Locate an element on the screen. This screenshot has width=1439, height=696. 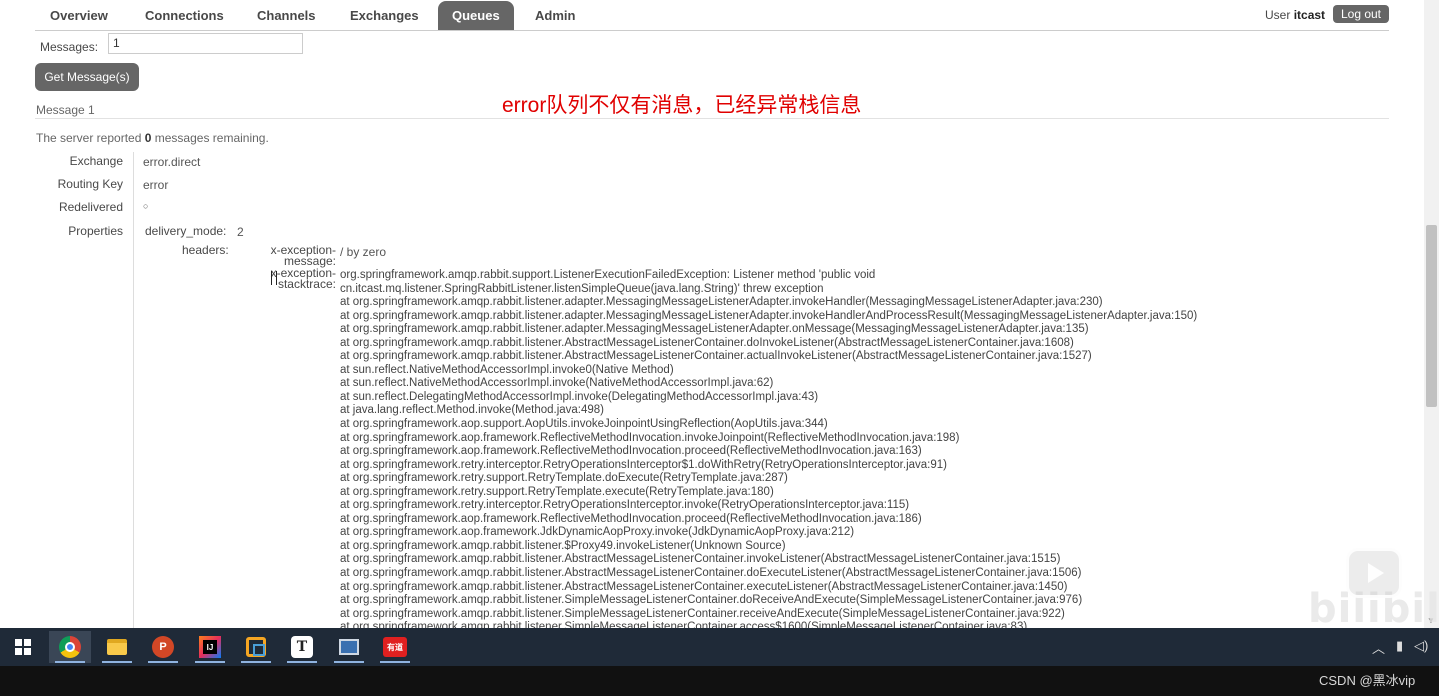
routing-key-label: Routing Key is located at coordinates (90, 184).